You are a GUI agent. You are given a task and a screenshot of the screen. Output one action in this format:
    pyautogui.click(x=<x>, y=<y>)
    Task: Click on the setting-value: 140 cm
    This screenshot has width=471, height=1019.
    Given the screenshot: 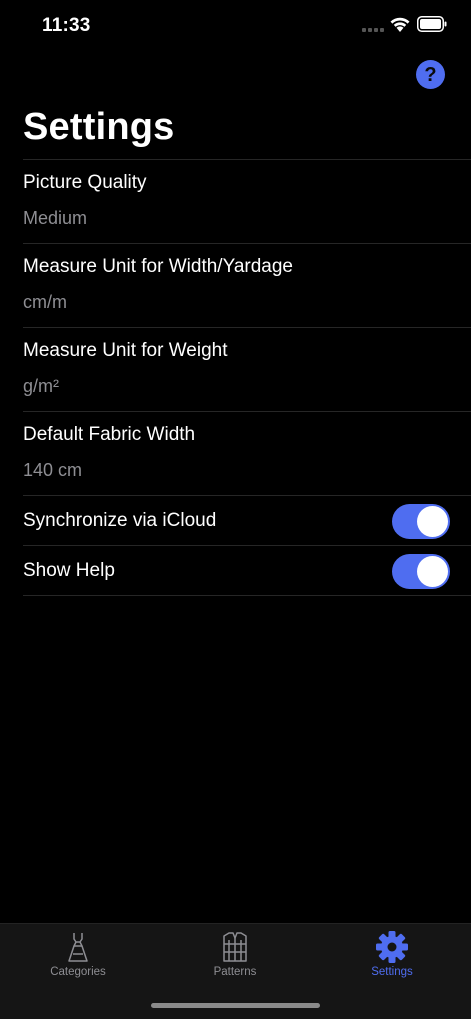 What is the action you would take?
    pyautogui.click(x=53, y=470)
    